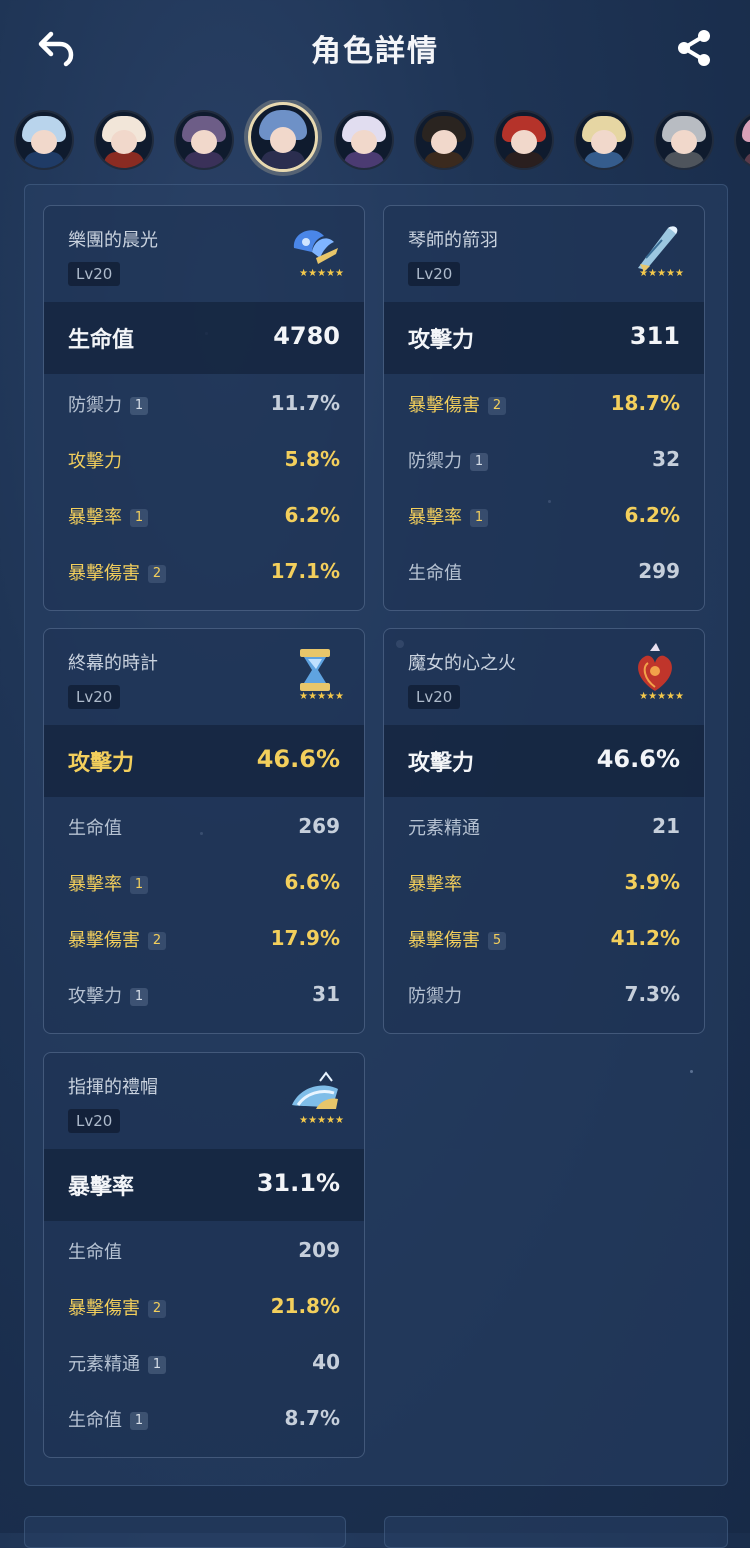 This screenshot has width=750, height=1548. Describe the element at coordinates (204, 883) in the screenshot. I see `sub-stat: 暴擊率 1 6.6%` at that location.